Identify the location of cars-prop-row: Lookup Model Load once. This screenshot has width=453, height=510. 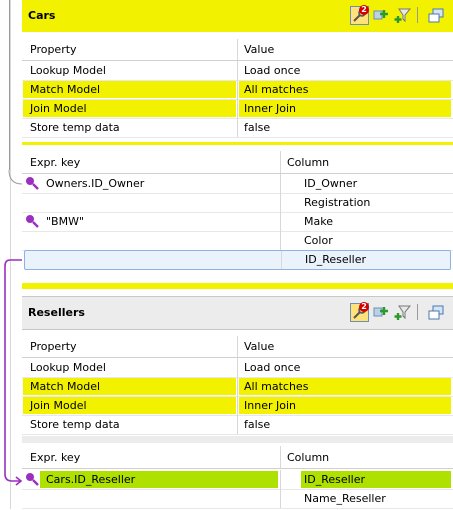
(237, 71).